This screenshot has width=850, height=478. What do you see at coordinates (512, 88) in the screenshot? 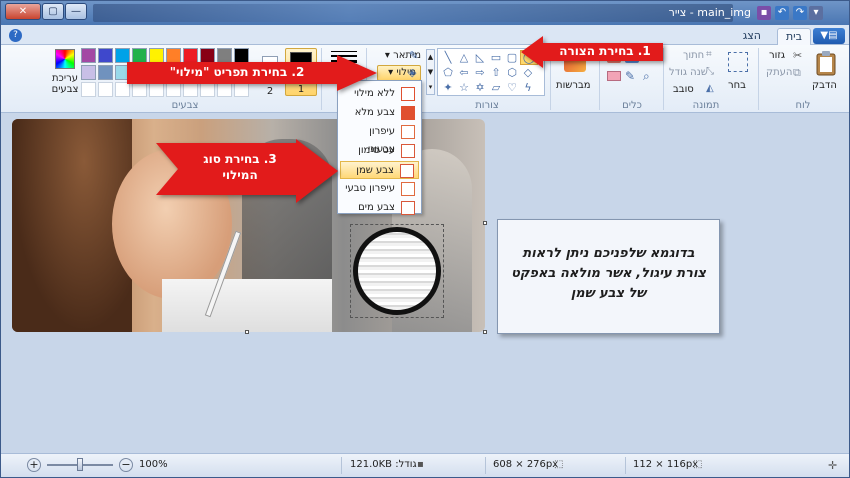
I see `heart-shape-icon: ♡` at bounding box center [512, 88].